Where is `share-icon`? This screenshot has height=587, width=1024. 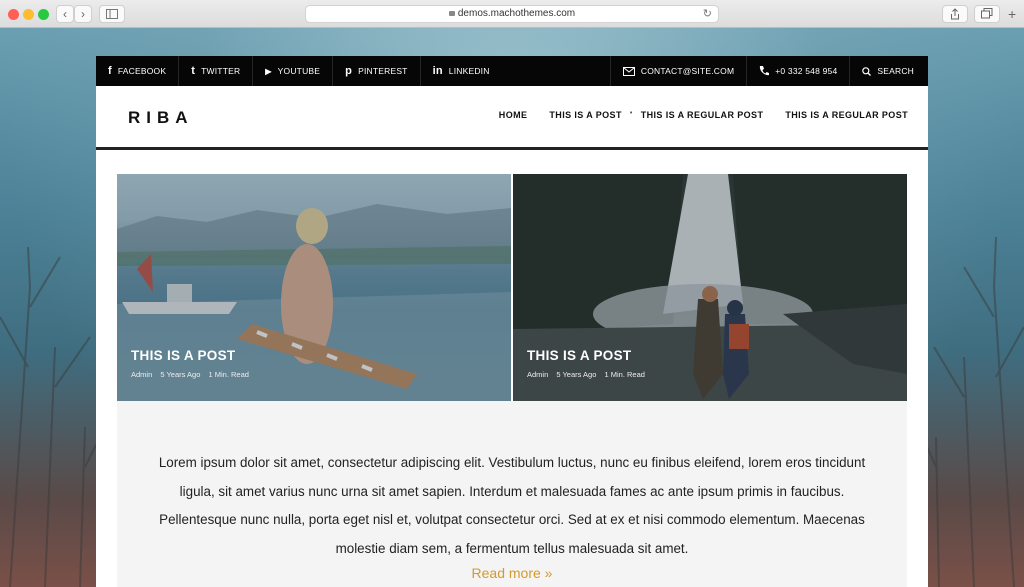
share-icon is located at coordinates (955, 14).